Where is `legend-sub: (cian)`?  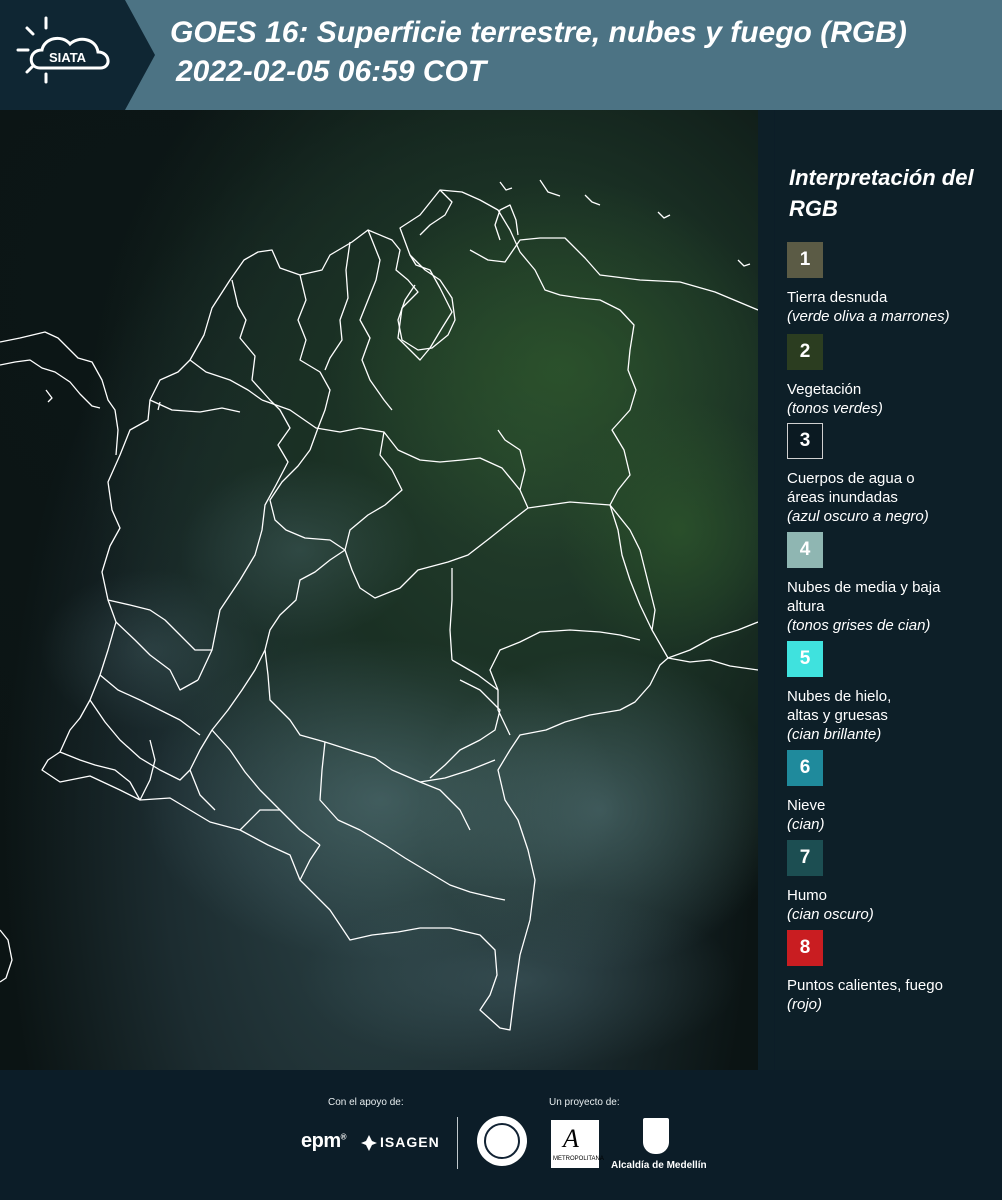
legend-sub: (cian) is located at coordinates (806, 824).